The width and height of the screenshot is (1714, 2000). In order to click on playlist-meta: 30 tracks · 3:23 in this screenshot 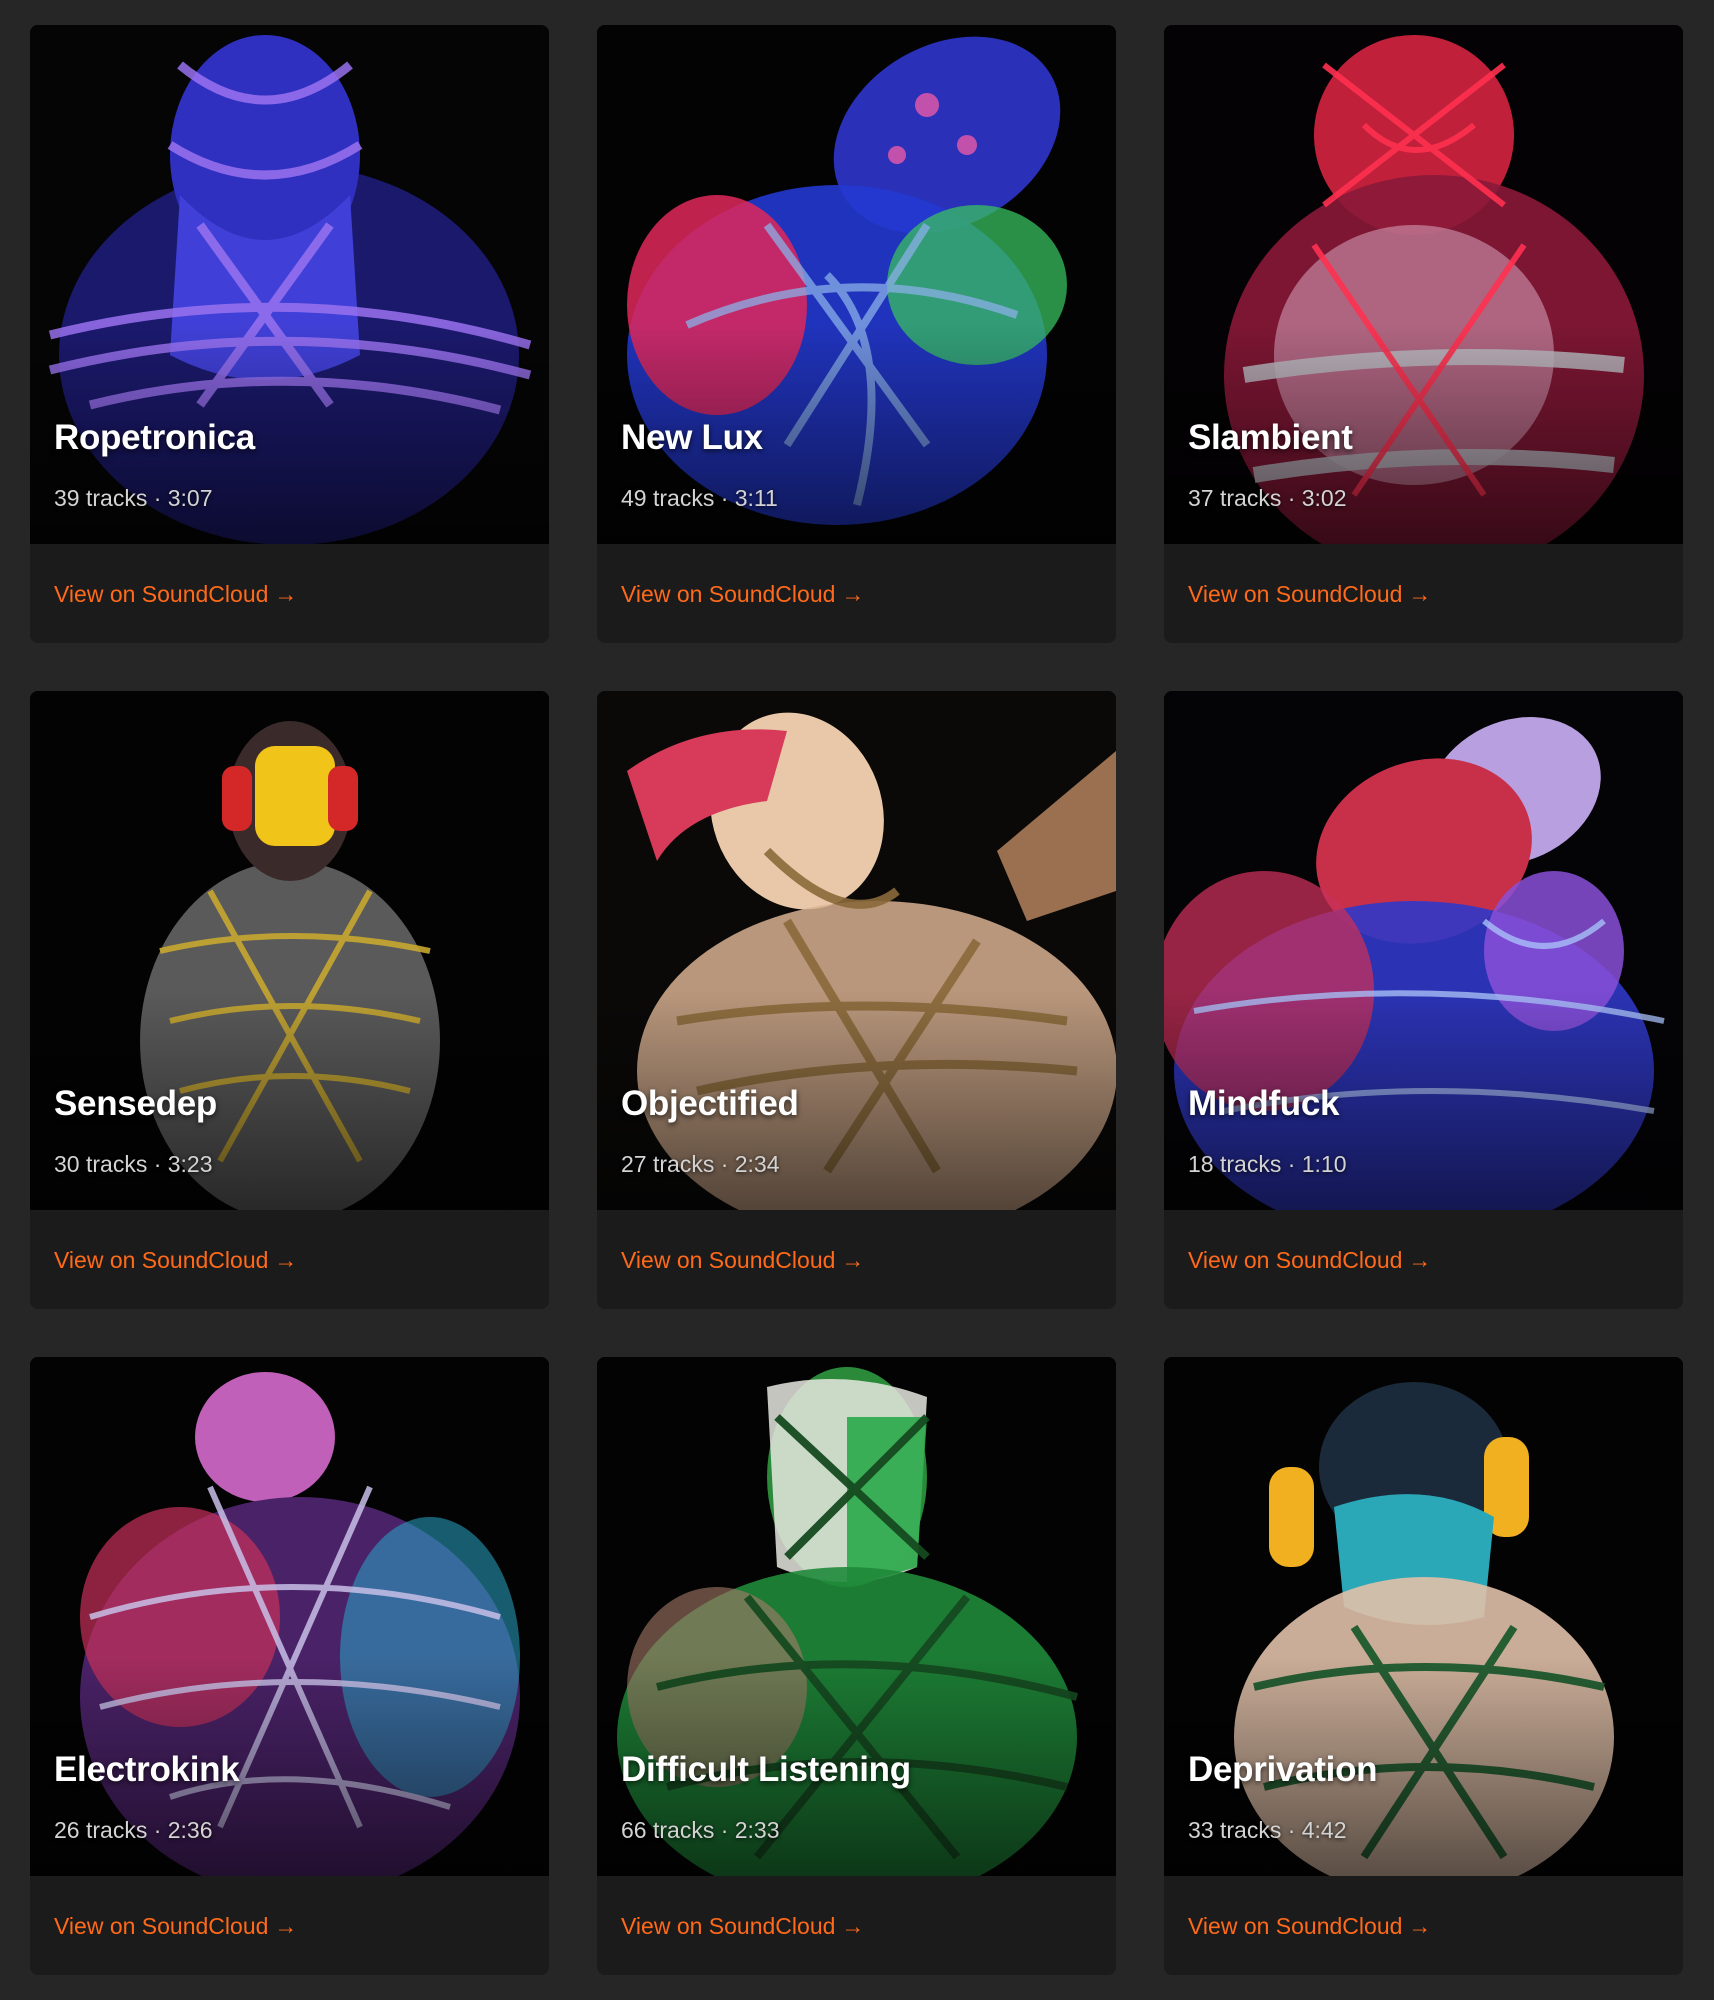, I will do `click(133, 1164)`.